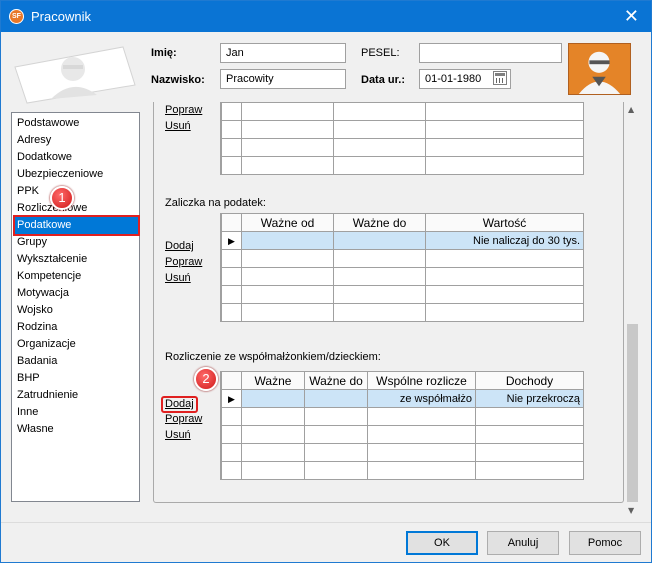 Image resolution: width=652 pixels, height=563 pixels. What do you see at coordinates (206, 379) in the screenshot?
I see `annotation-badge-2: 2` at bounding box center [206, 379].